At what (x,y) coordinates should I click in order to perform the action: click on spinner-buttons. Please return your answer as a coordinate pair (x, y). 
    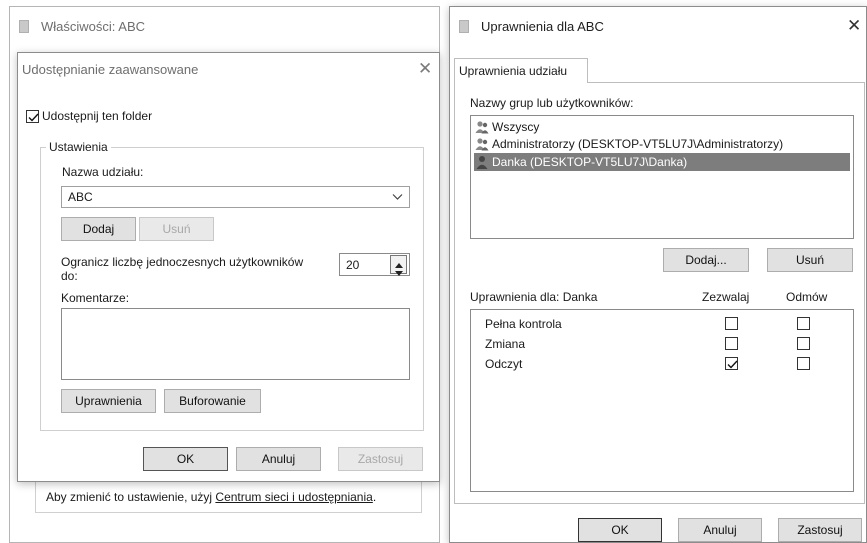
    Looking at the image, I should click on (398, 265).